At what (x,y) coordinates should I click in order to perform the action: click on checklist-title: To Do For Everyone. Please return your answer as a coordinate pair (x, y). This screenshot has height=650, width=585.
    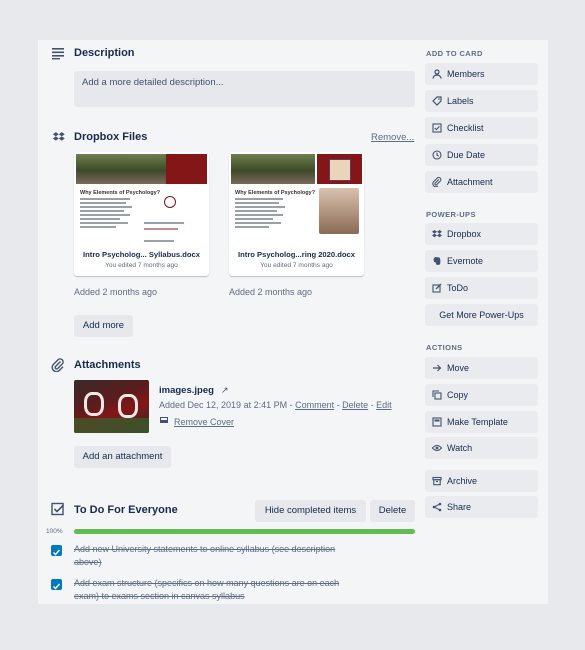
    Looking at the image, I should click on (126, 510).